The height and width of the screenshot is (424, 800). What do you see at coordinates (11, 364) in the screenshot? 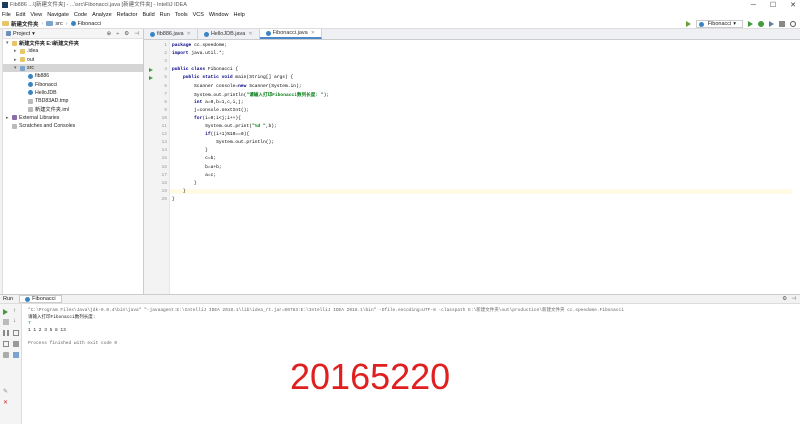
I see `run-toolbar: ↑ ↓ ✎ ✕` at bounding box center [11, 364].